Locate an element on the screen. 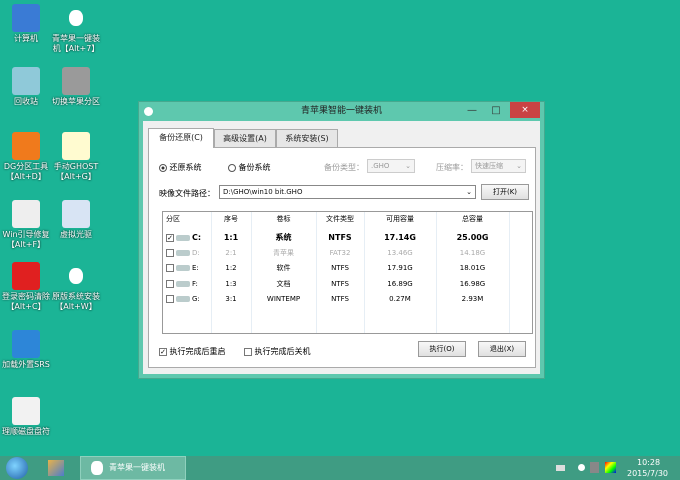 This screenshot has height=480, width=680. table-header: 分区 序号 卷标 文件类型 可用容量 总容量 is located at coordinates (347, 219).